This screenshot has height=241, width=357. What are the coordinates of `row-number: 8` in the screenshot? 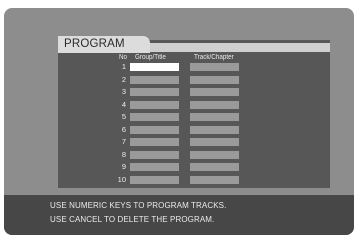 It's located at (123, 154).